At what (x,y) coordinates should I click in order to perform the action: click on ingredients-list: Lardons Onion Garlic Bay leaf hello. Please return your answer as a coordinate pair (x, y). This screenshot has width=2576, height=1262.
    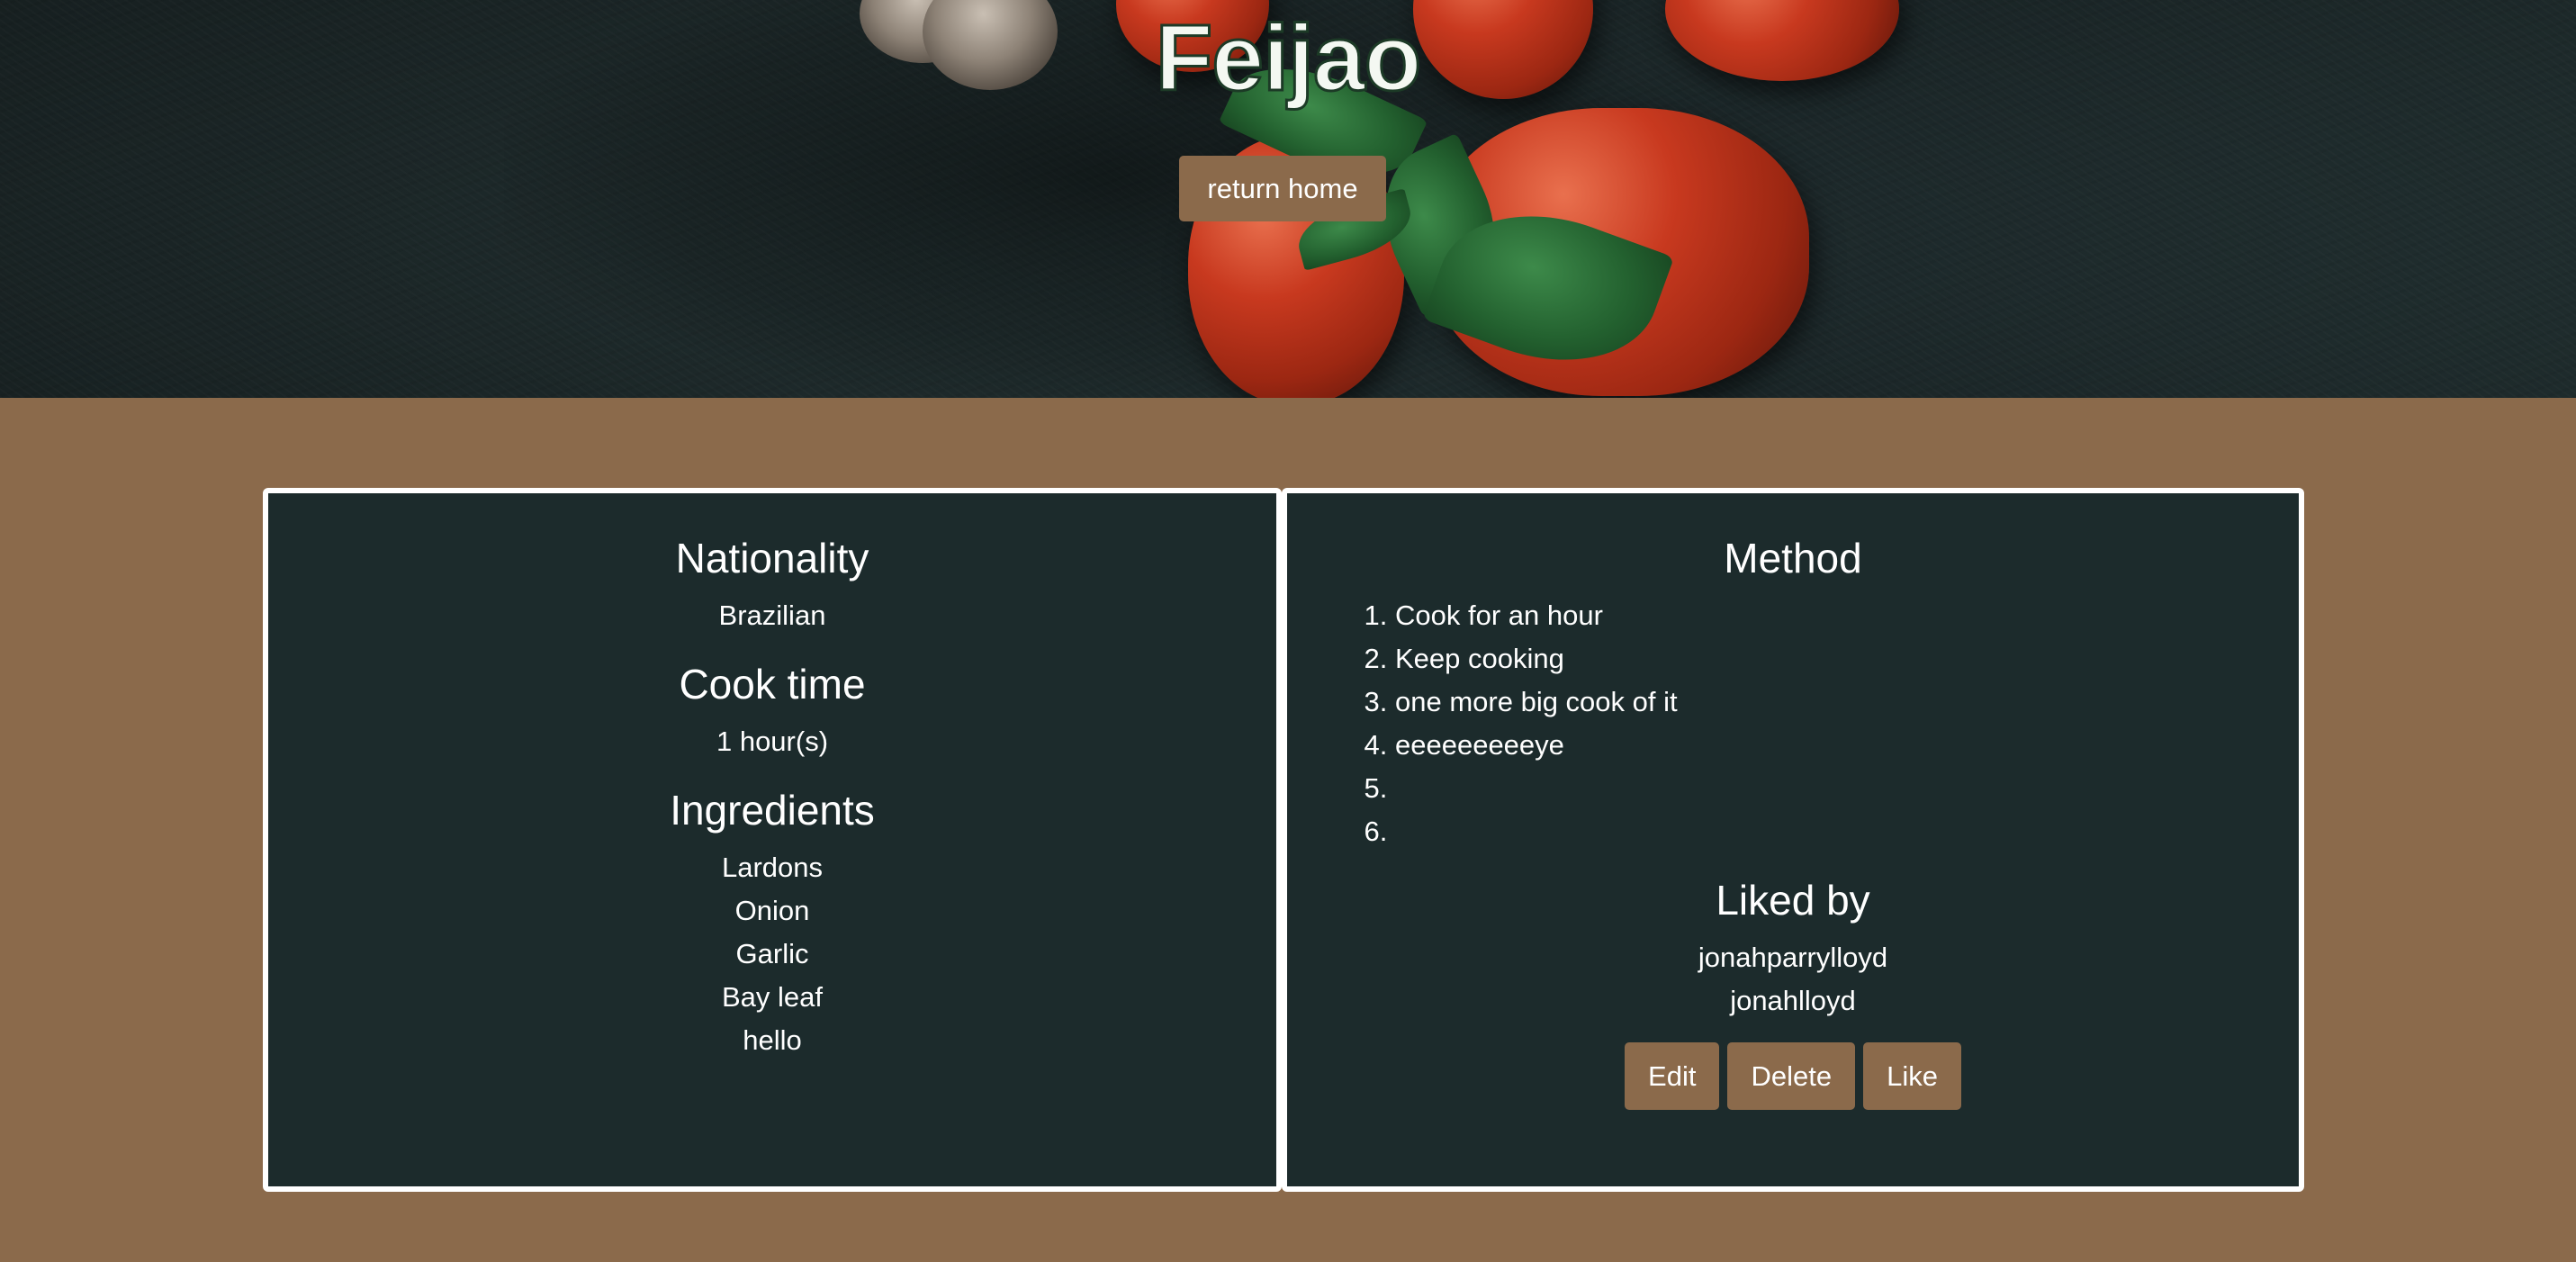
    Looking at the image, I should click on (772, 954).